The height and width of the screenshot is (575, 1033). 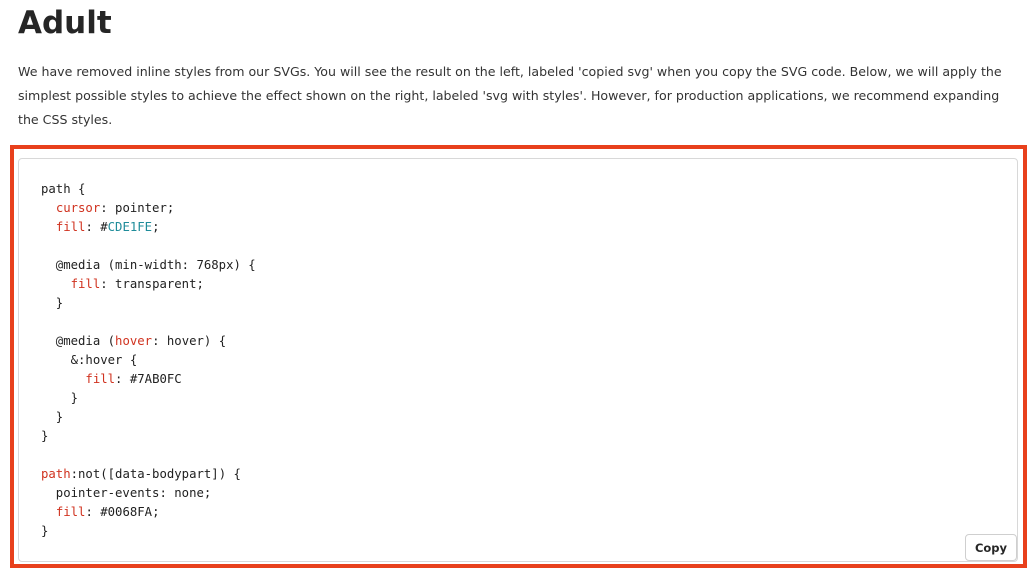 What do you see at coordinates (137, 208) in the screenshot?
I see `code-token: : pointer;` at bounding box center [137, 208].